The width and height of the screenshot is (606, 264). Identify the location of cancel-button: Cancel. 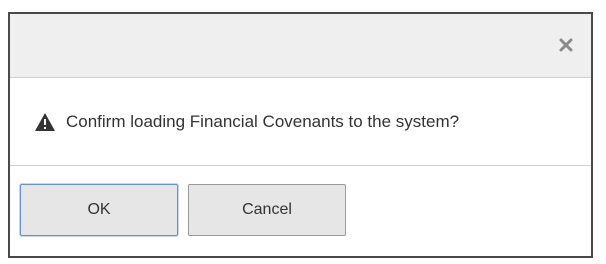
(267, 210).